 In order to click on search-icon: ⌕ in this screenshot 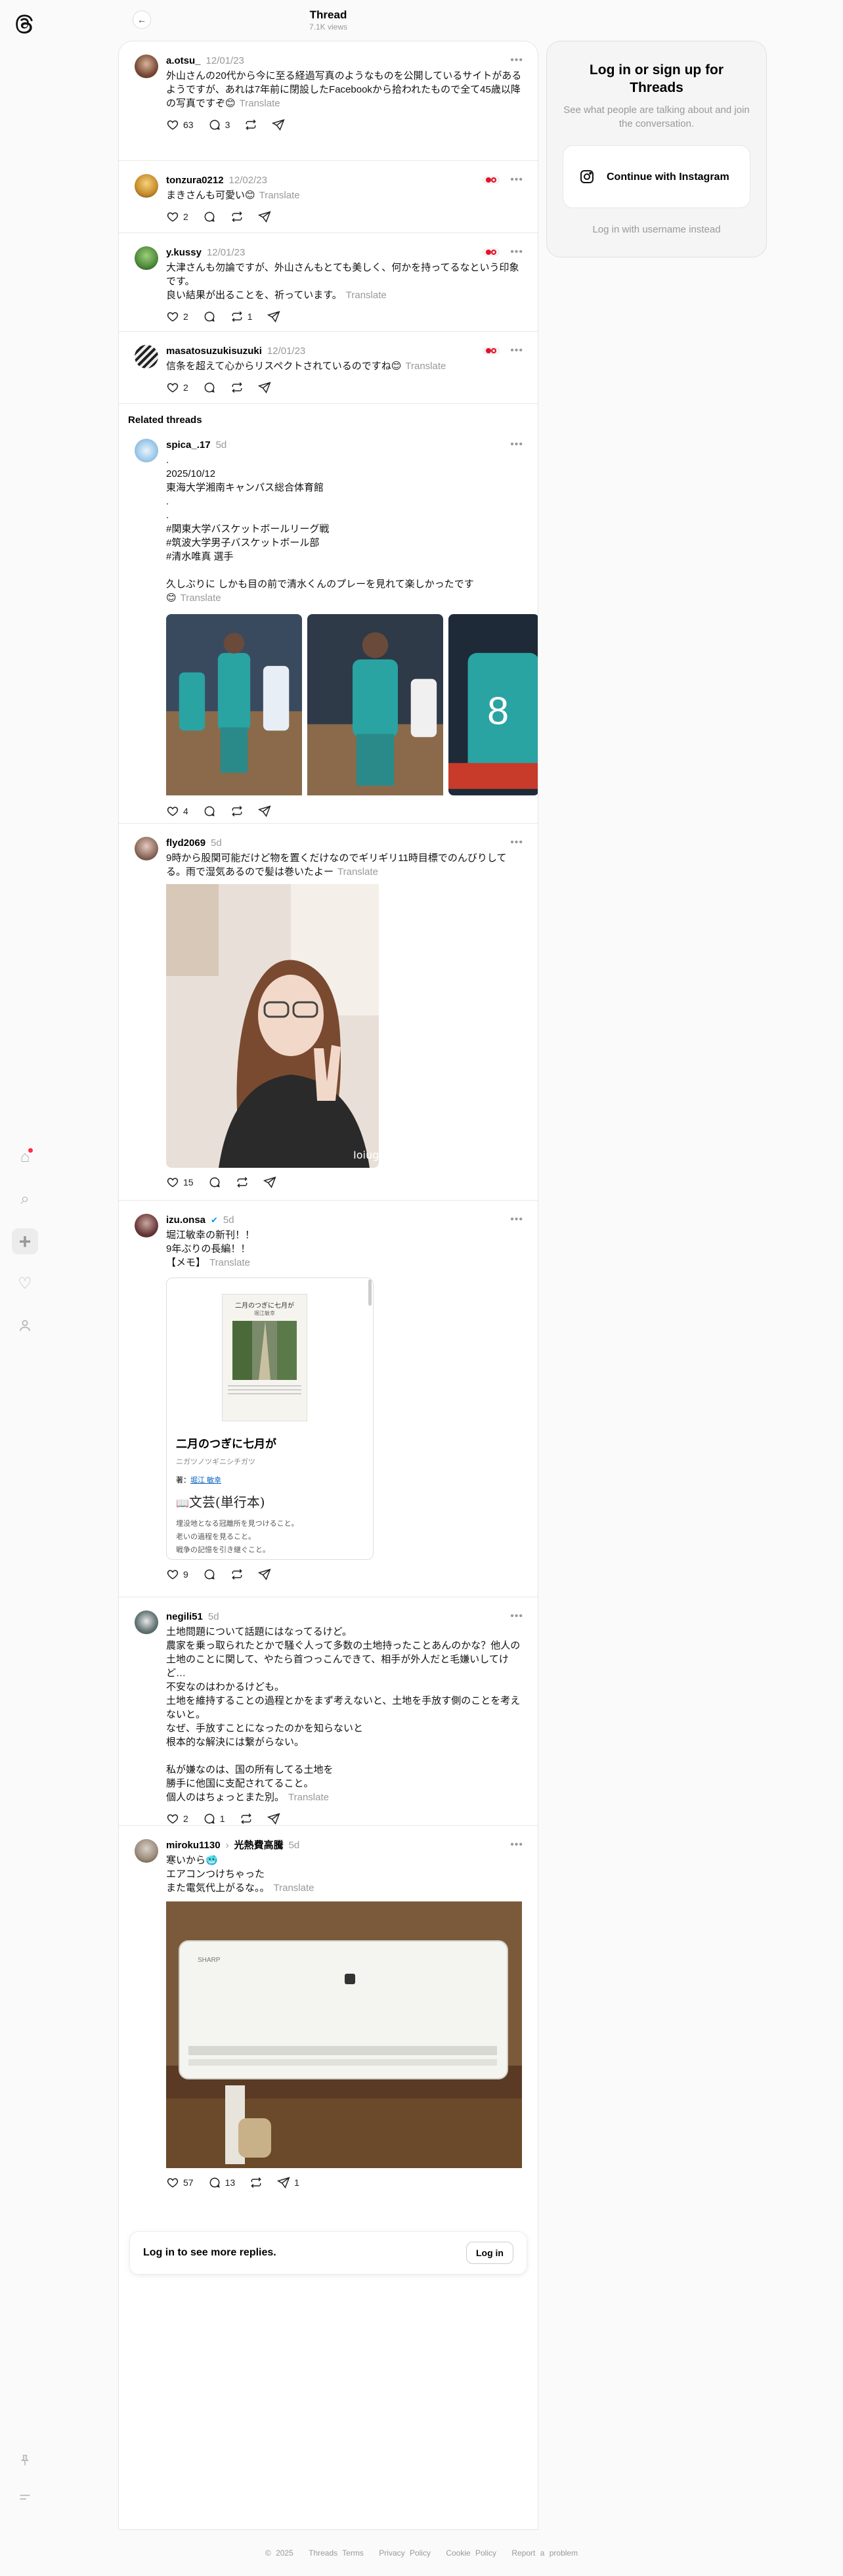, I will do `click(25, 1199)`.